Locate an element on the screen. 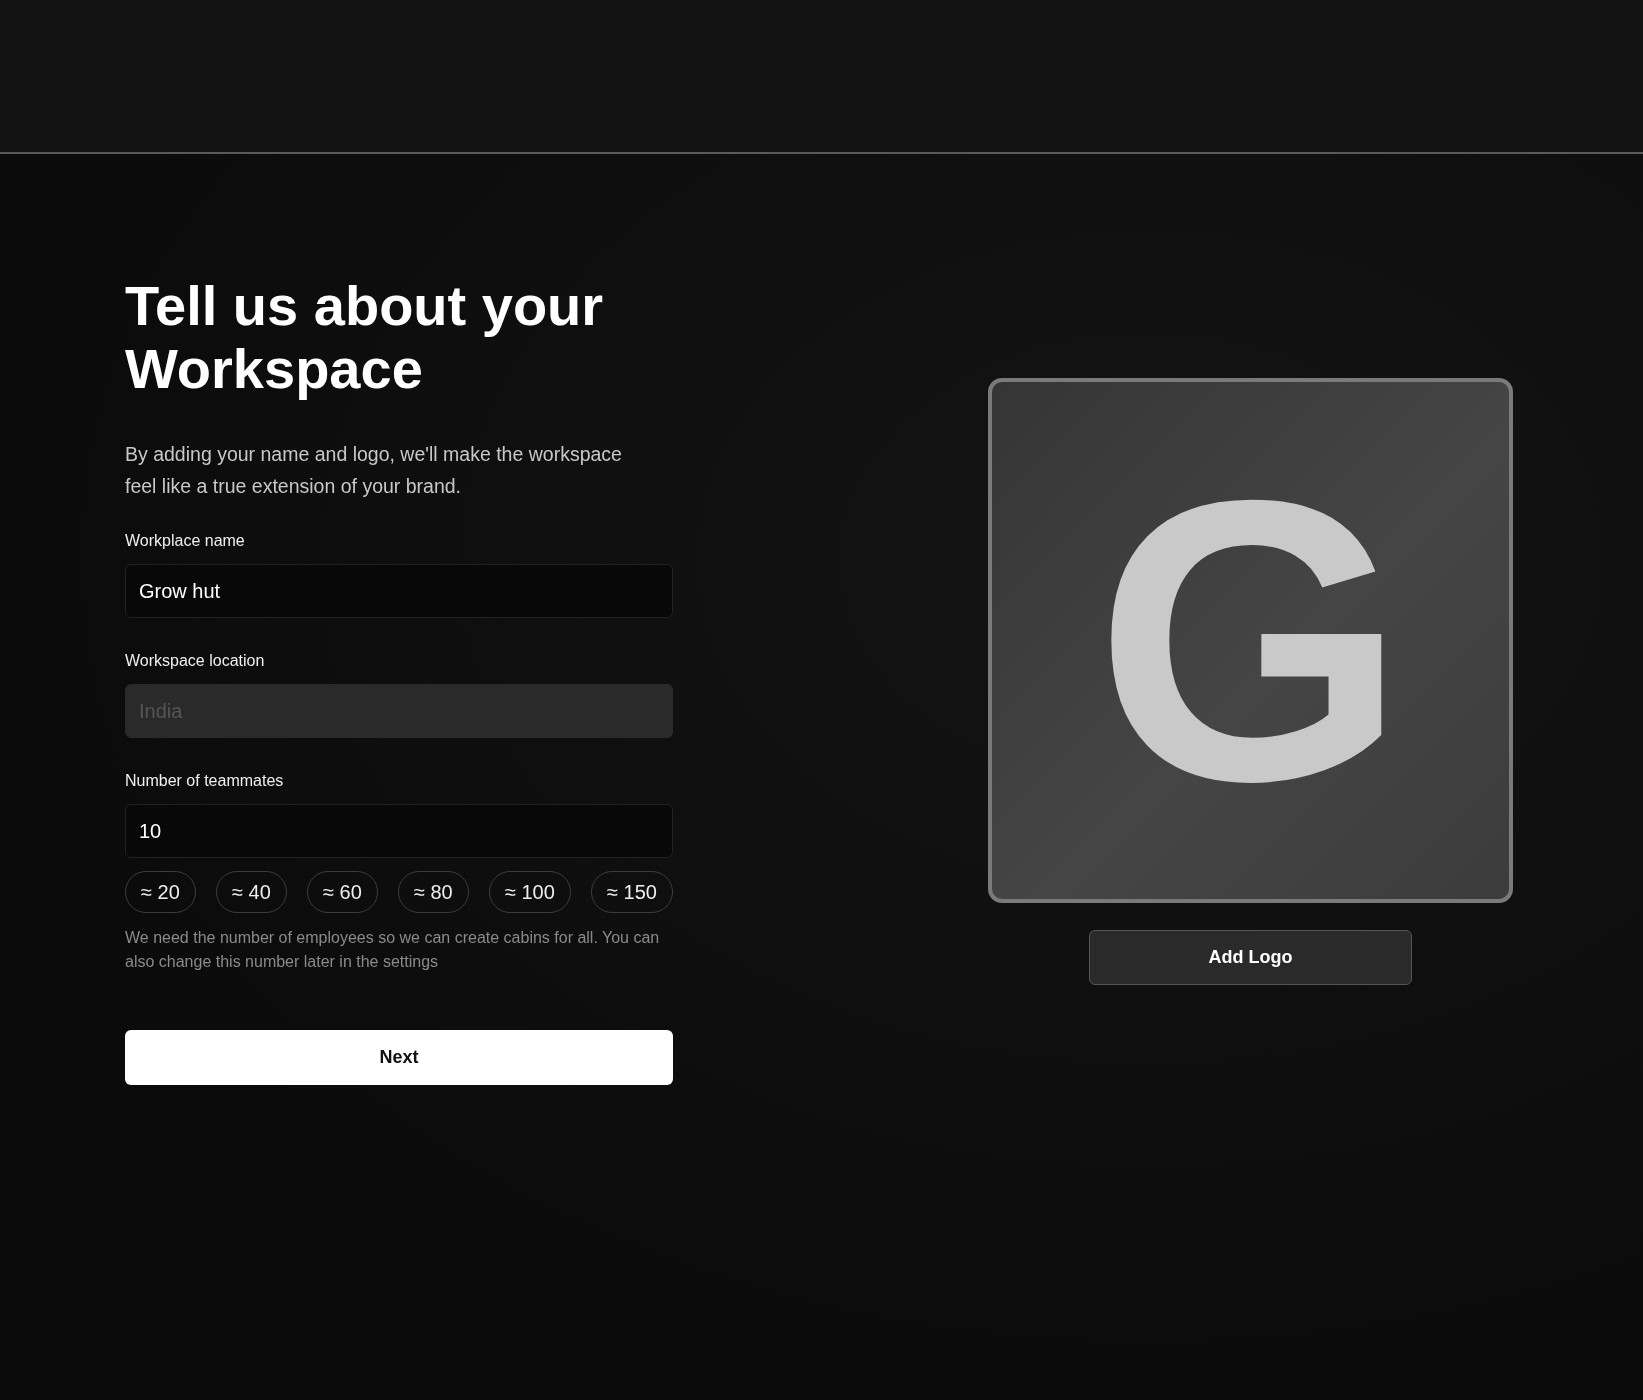  input-field: Grow hut is located at coordinates (399, 591).